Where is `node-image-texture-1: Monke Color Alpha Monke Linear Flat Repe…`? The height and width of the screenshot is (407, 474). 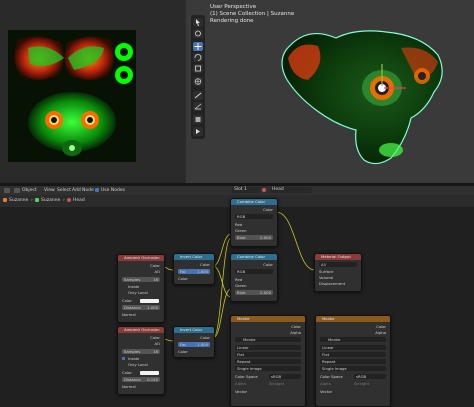 node-image-texture-1: Monke Color Alpha Monke Linear Flat Repe… is located at coordinates (268, 361).